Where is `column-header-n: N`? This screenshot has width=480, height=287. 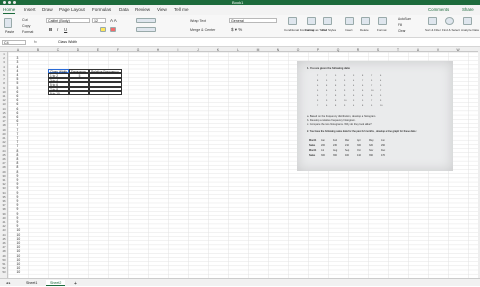 column-header-n: N is located at coordinates (278, 50).